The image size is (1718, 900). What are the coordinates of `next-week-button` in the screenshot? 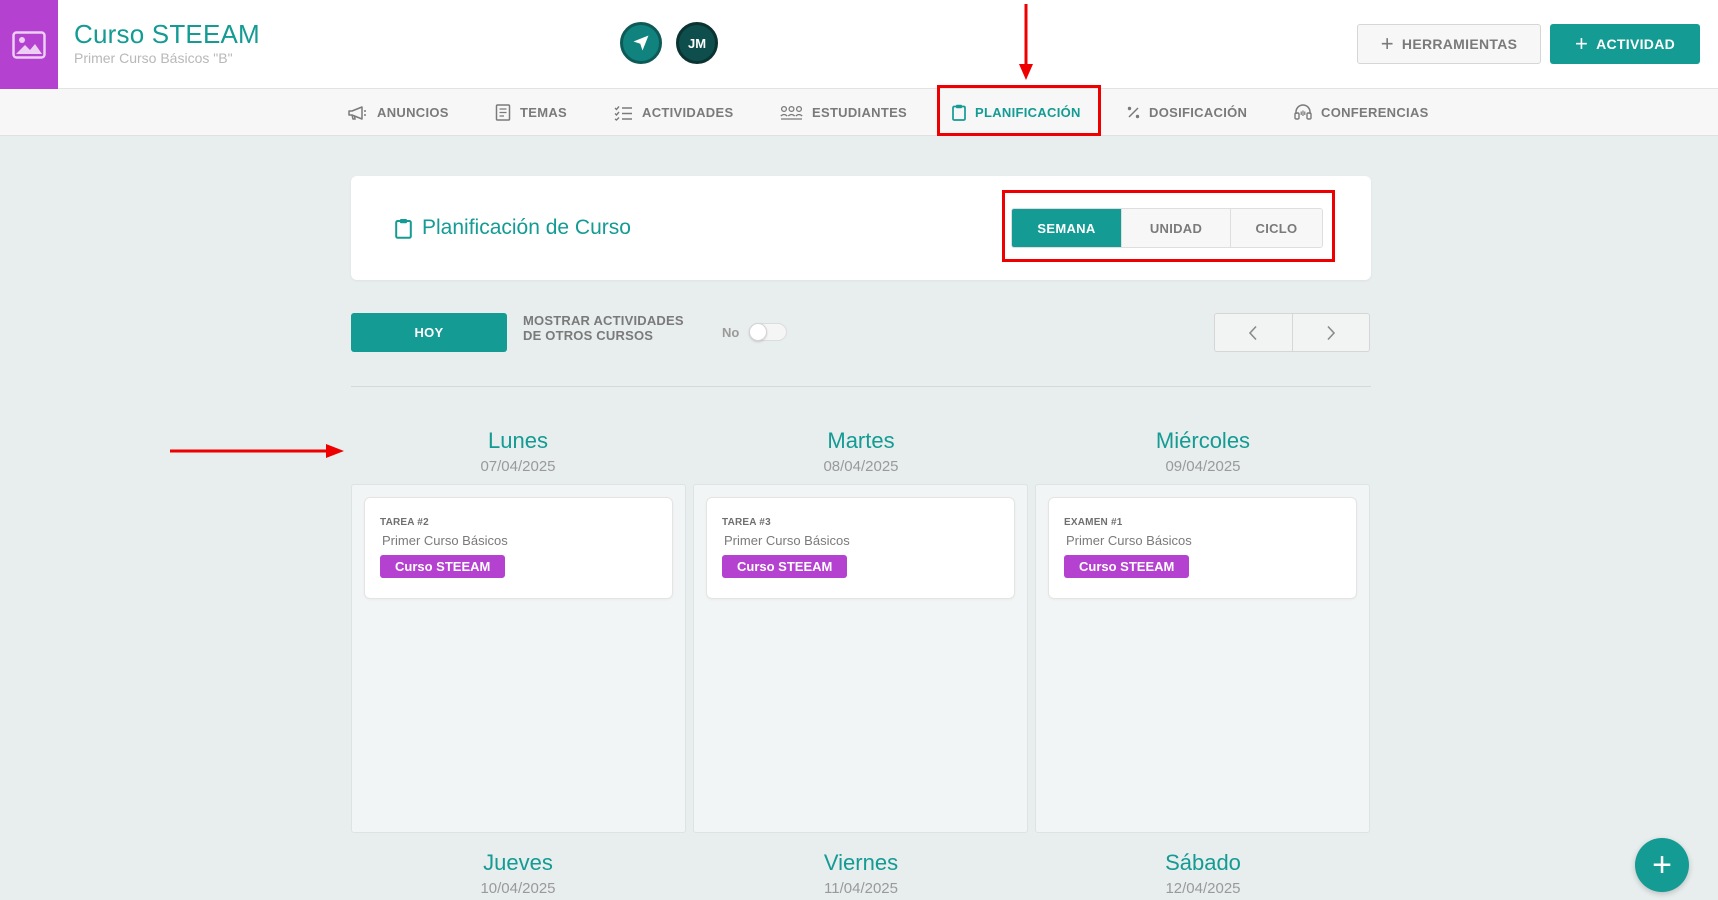 It's located at (1330, 332).